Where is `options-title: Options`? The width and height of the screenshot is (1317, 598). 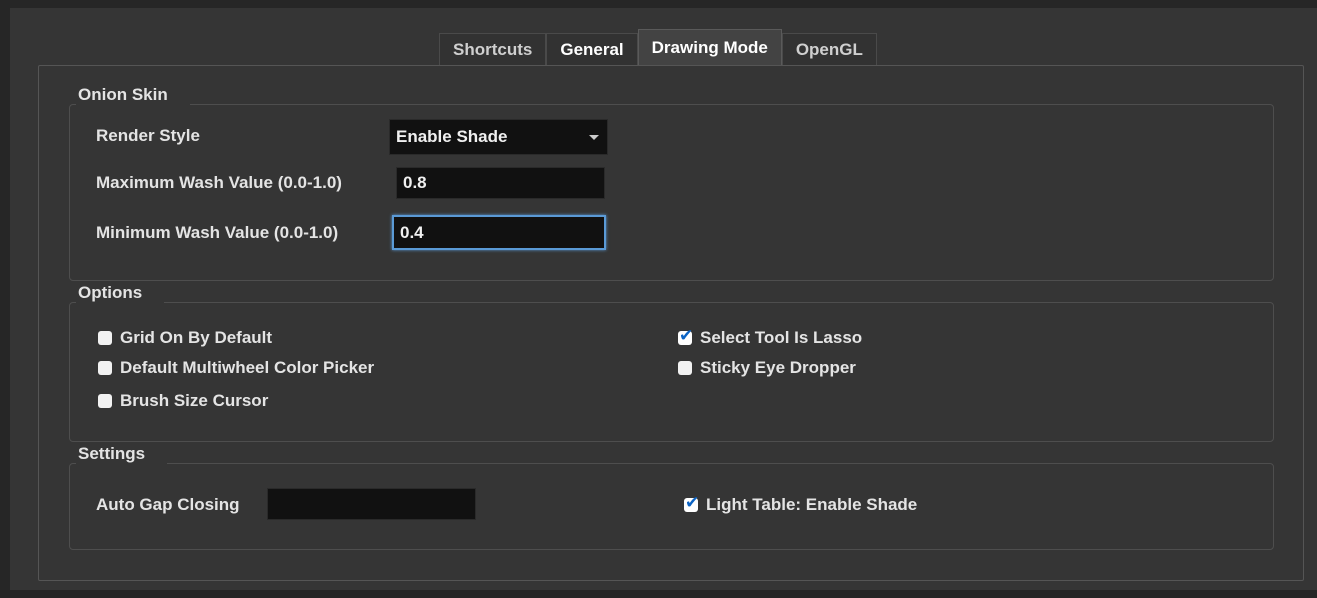 options-title: Options is located at coordinates (120, 294).